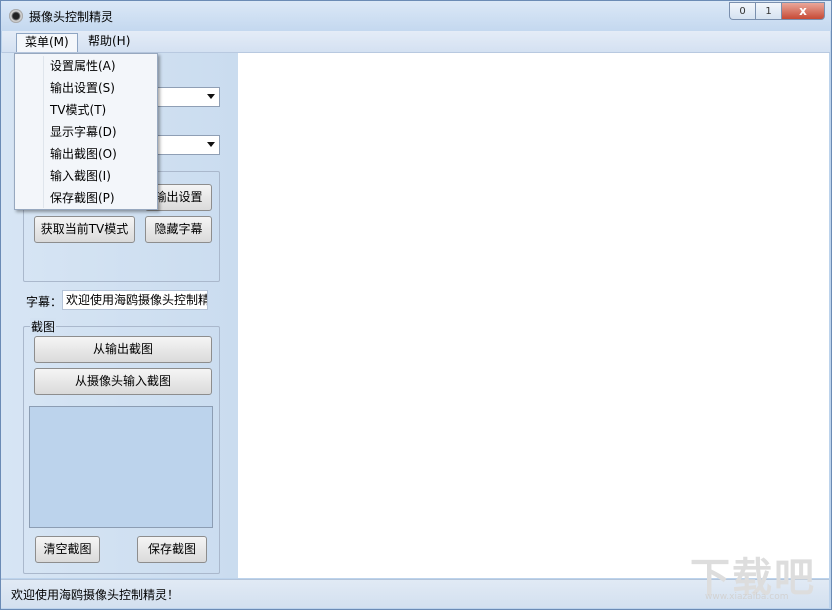 Image resolution: width=832 pixels, height=610 pixels. Describe the element at coordinates (95, 595) in the screenshot. I see `status-text: 欢迎使用海鸥摄像头控制精灵！` at that location.